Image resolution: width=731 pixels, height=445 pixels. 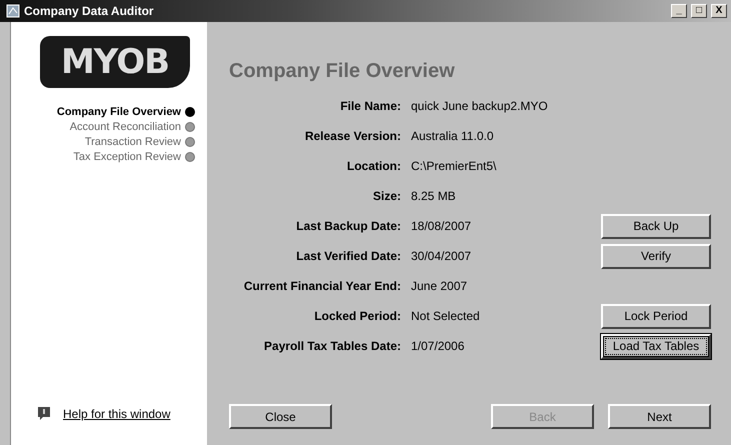 I want to click on field-label: Last Backup Date:, so click(x=348, y=226).